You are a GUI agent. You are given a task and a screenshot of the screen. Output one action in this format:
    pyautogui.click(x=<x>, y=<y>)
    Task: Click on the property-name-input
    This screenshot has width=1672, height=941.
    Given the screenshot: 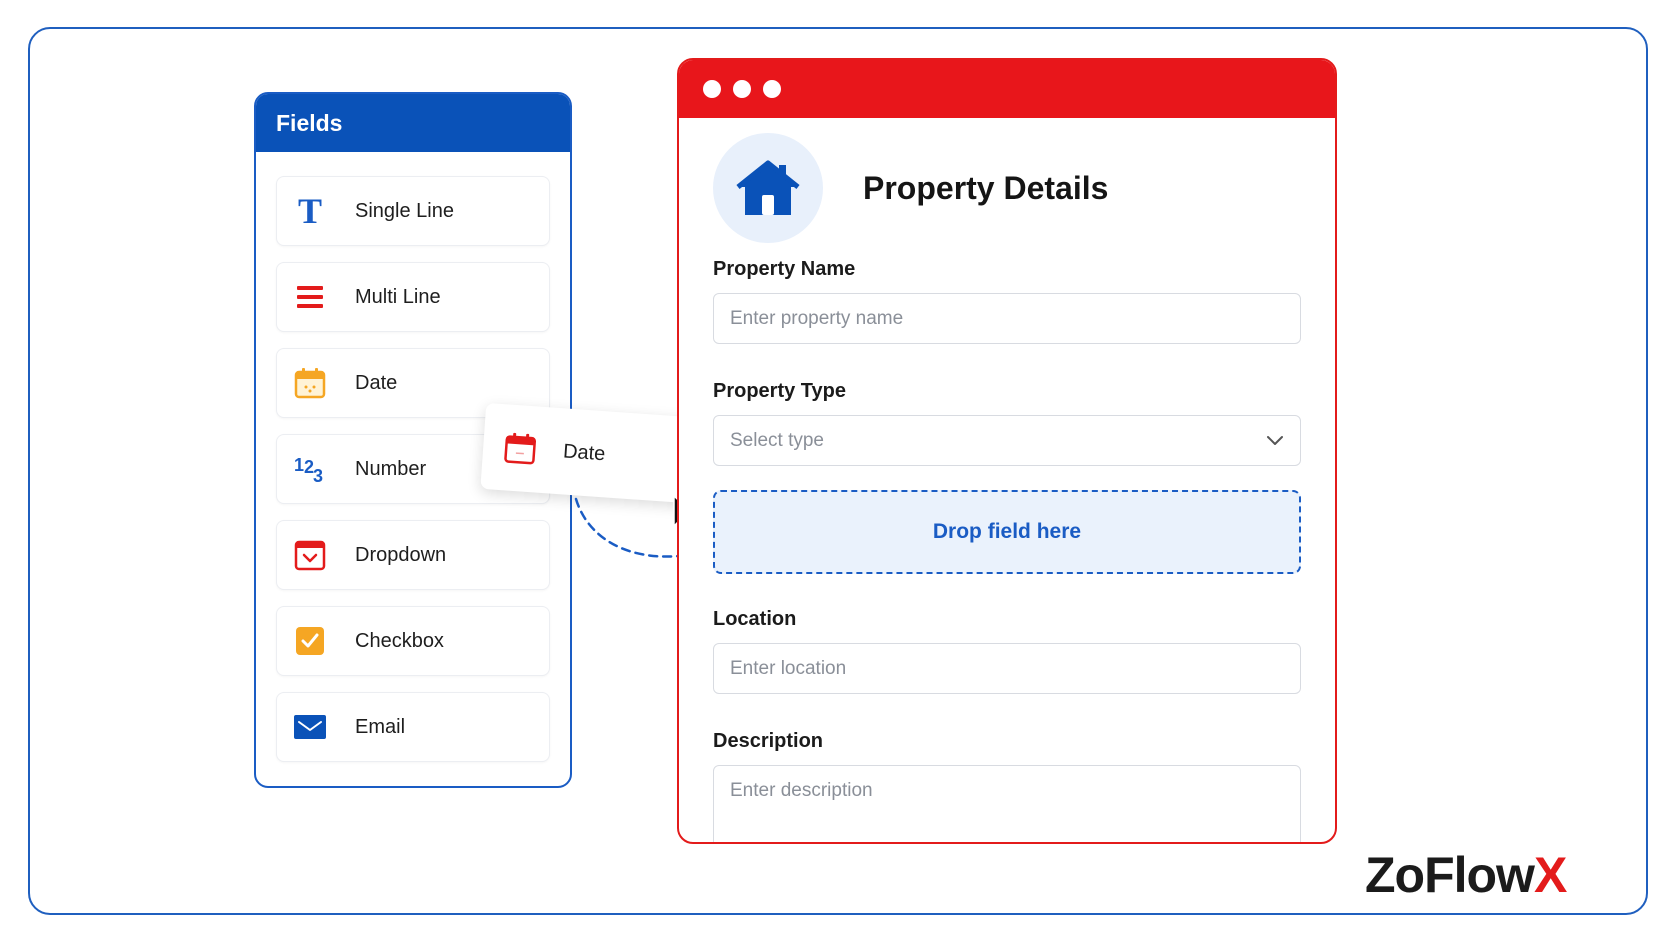 What is the action you would take?
    pyautogui.click(x=1007, y=318)
    